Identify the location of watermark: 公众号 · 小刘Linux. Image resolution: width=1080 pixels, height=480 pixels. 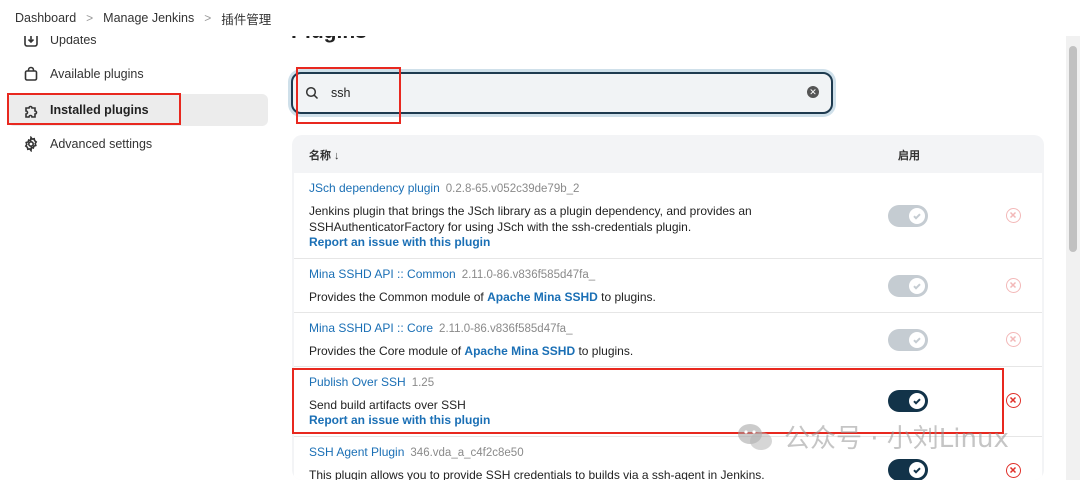
(872, 436).